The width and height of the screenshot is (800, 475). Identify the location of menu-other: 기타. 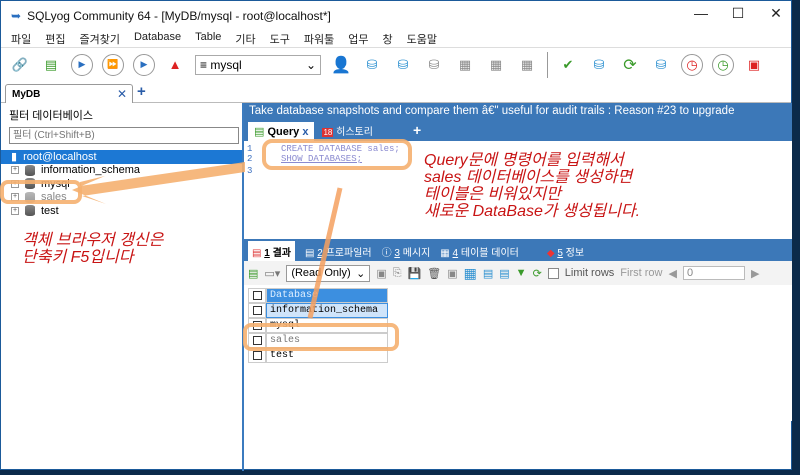
(245, 39).